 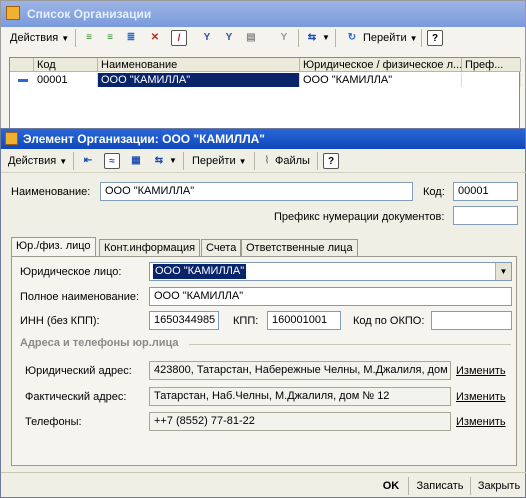 I want to click on actual-address-label: Фактический адрес:, so click(x=76, y=397).